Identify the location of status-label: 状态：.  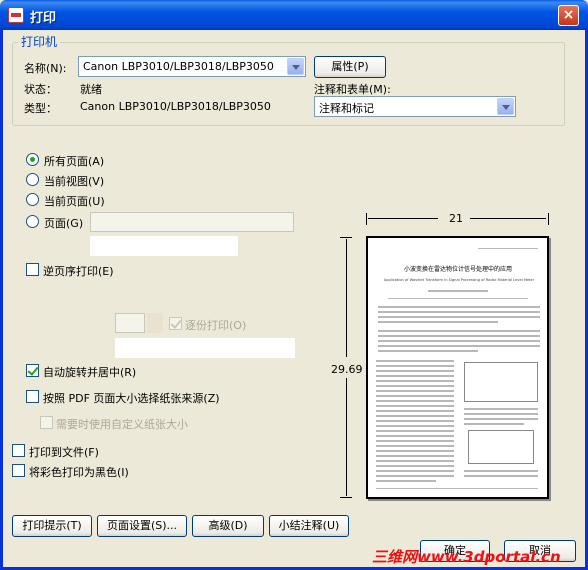
(40, 89).